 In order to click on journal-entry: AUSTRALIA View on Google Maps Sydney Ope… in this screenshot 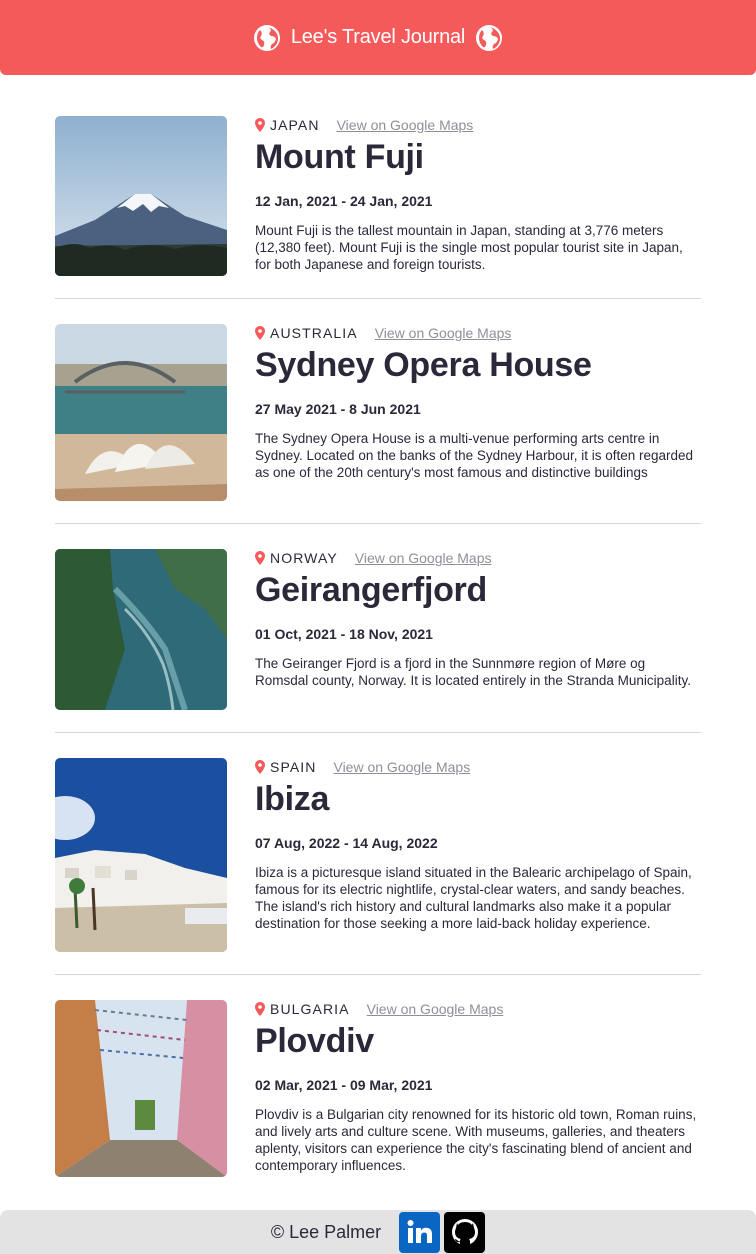, I will do `click(378, 424)`.